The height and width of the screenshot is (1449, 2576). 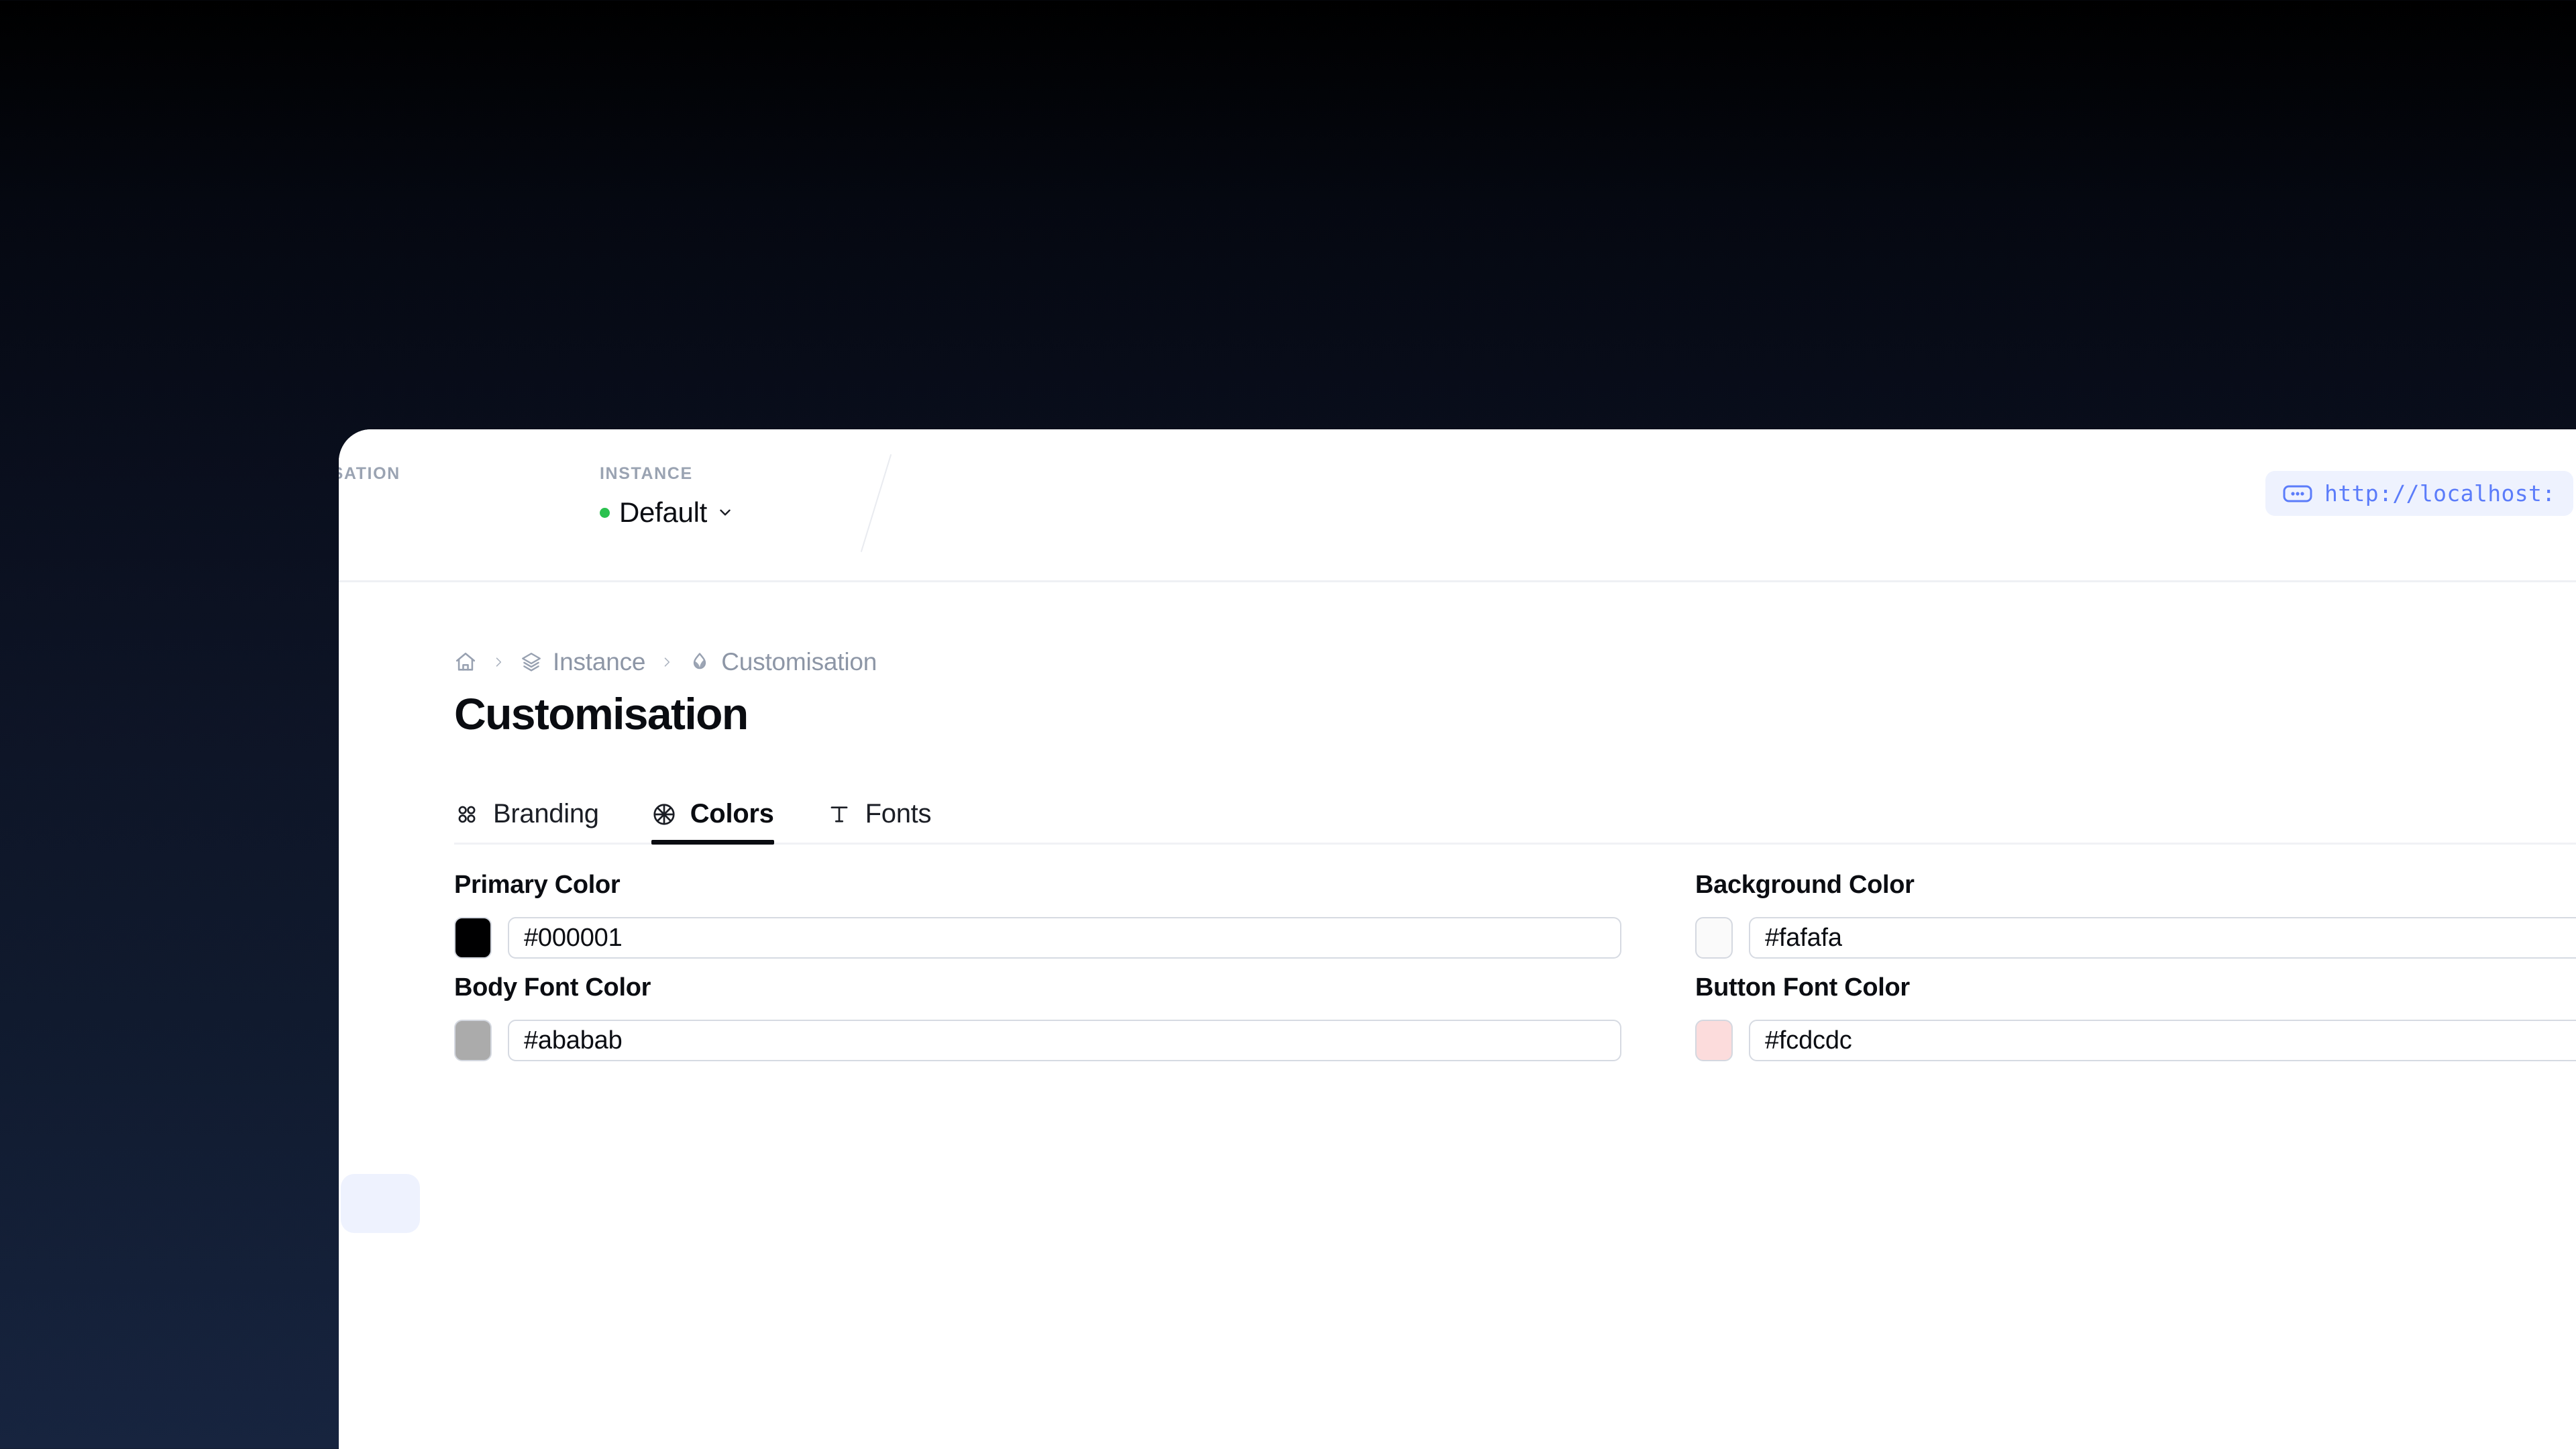 What do you see at coordinates (1714, 938) in the screenshot?
I see `color-swatch-background-color` at bounding box center [1714, 938].